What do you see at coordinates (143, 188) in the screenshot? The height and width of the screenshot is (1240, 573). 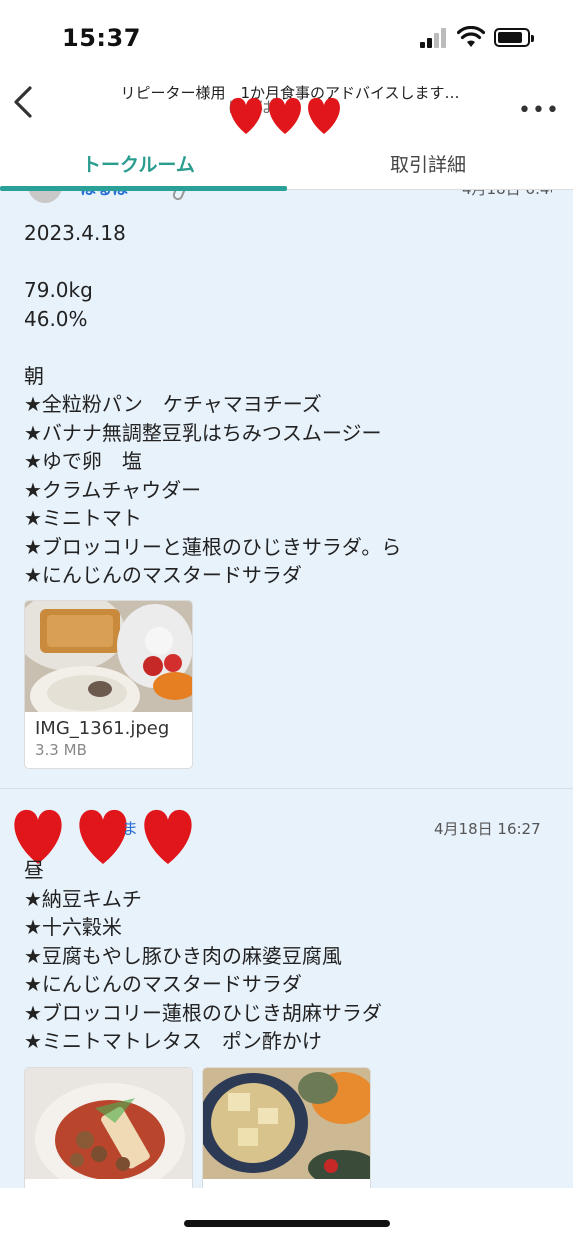 I see `active-tab-indicator` at bounding box center [143, 188].